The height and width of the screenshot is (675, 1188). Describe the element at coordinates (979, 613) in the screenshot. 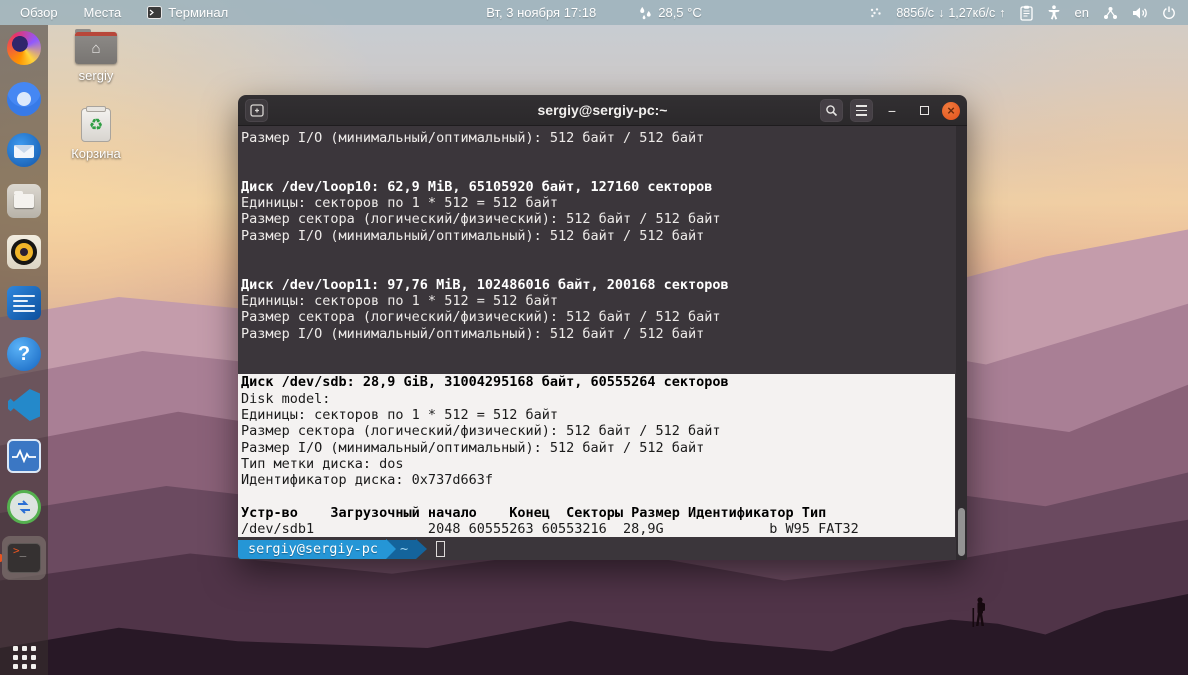

I see `wallpaper-hiker-silhouette` at that location.